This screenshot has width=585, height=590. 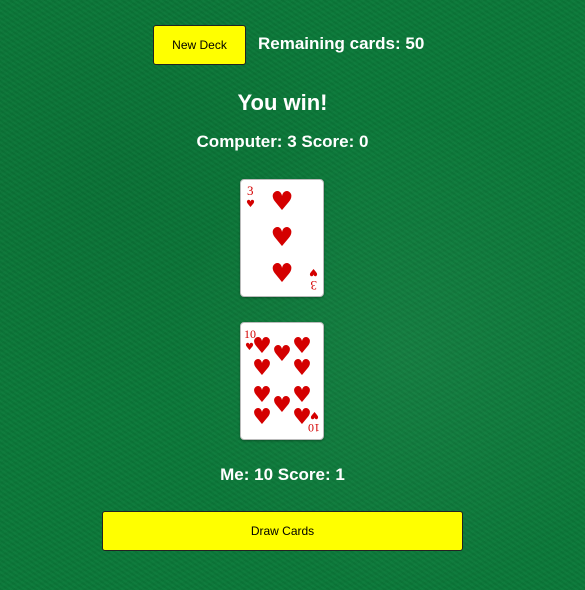 I want to click on remaining-cards-counter: Remaining cards: 50, so click(x=341, y=43).